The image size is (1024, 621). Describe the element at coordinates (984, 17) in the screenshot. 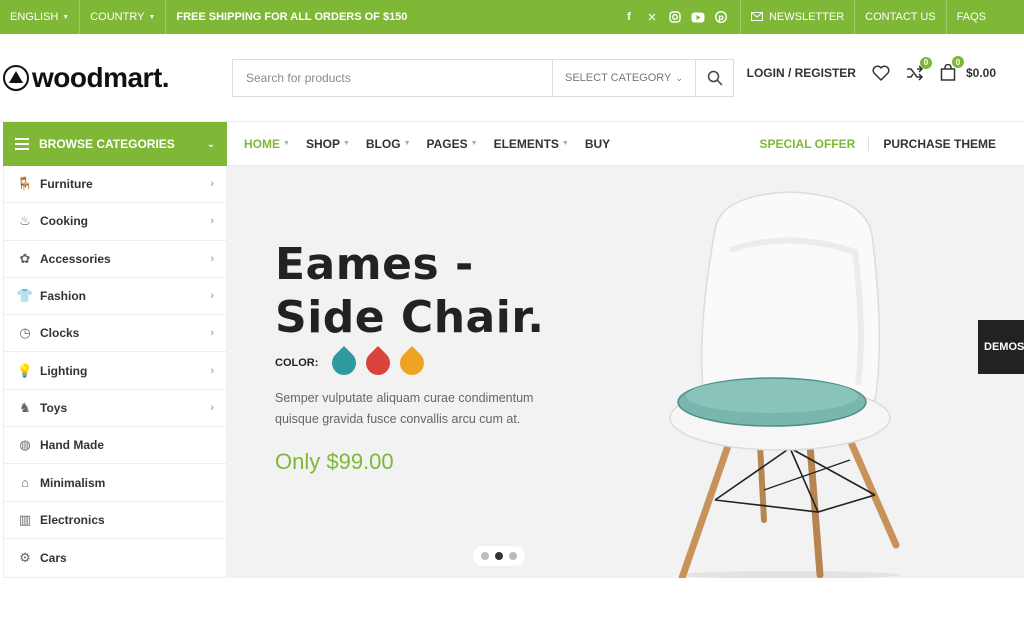

I see `faqs-link: FAQS` at that location.